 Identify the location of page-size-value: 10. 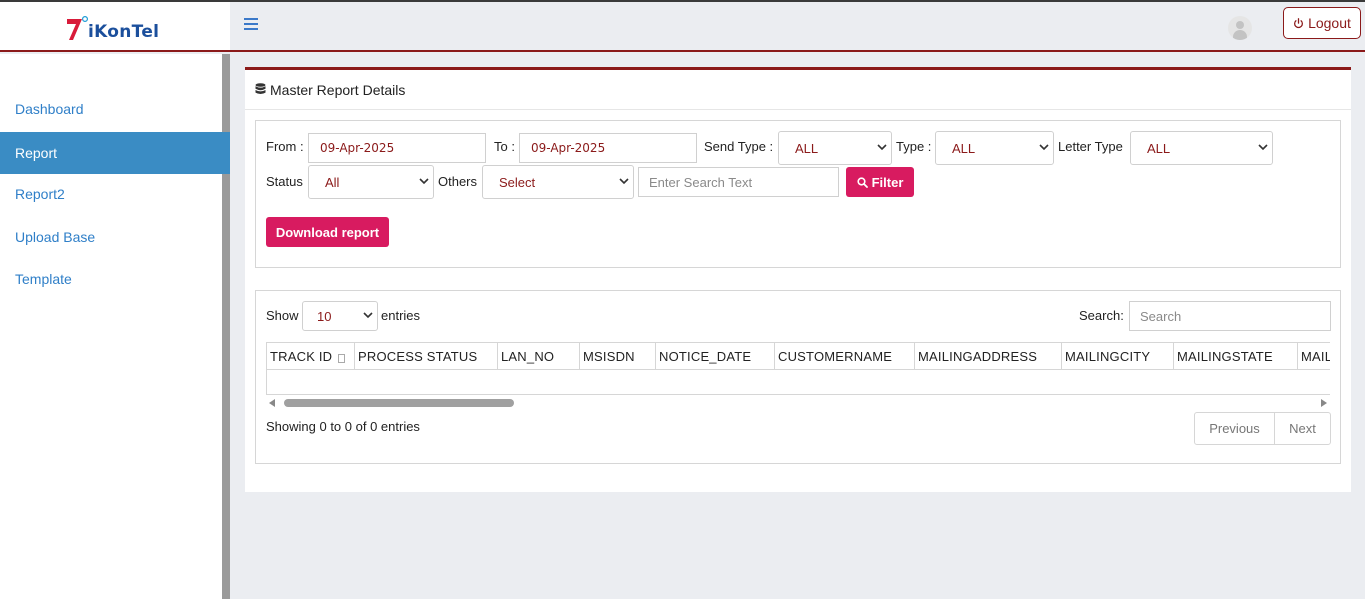
(324, 316).